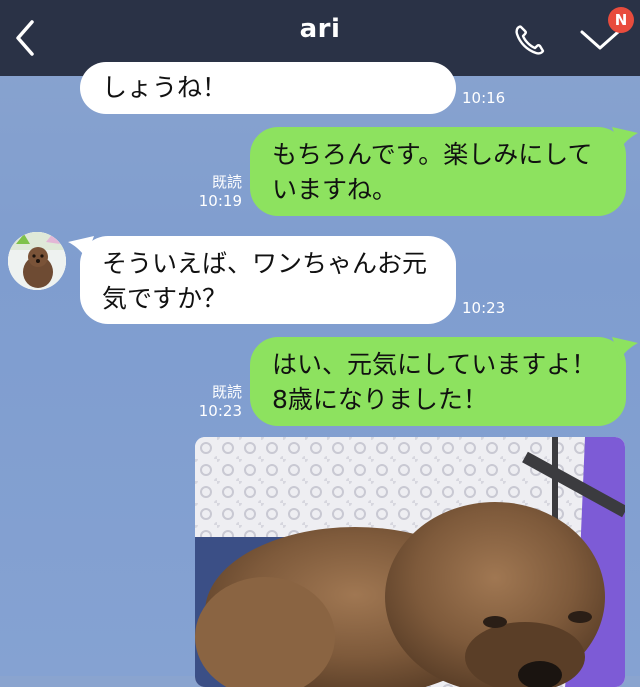  What do you see at coordinates (335, 189) in the screenshot?
I see `message-text-line: いますね。` at bounding box center [335, 189].